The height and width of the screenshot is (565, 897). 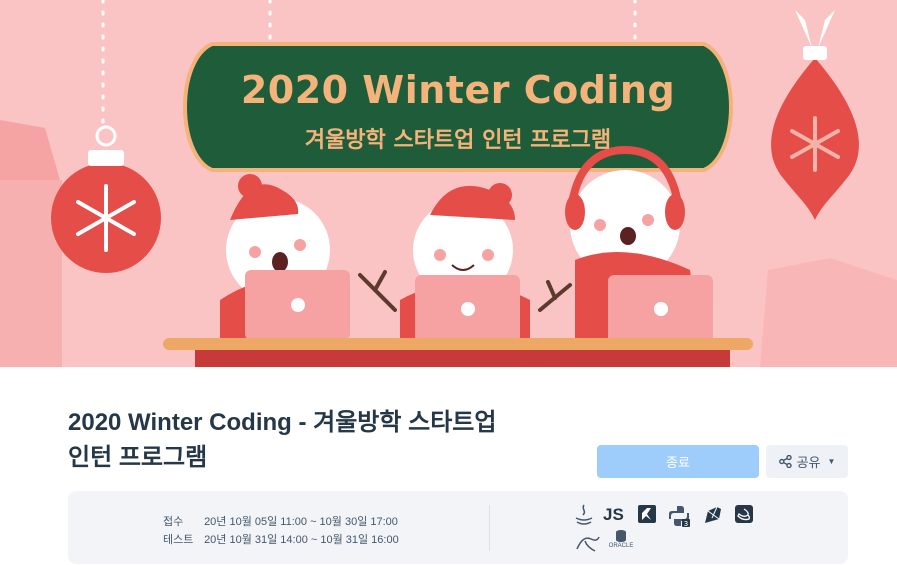 I want to click on test-period: 20년 10월 31일 14:00 ~ 10월 31일 16:00, so click(x=301, y=540).